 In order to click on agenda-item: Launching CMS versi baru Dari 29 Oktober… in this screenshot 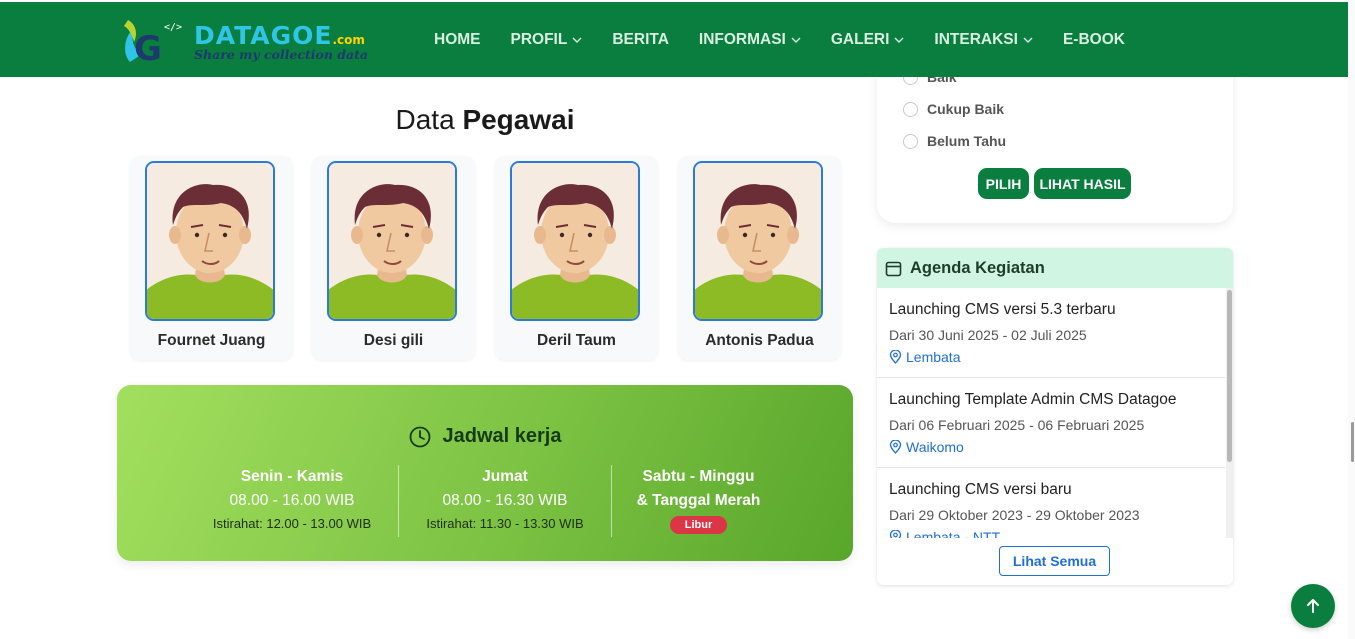, I will do `click(1051, 503)`.